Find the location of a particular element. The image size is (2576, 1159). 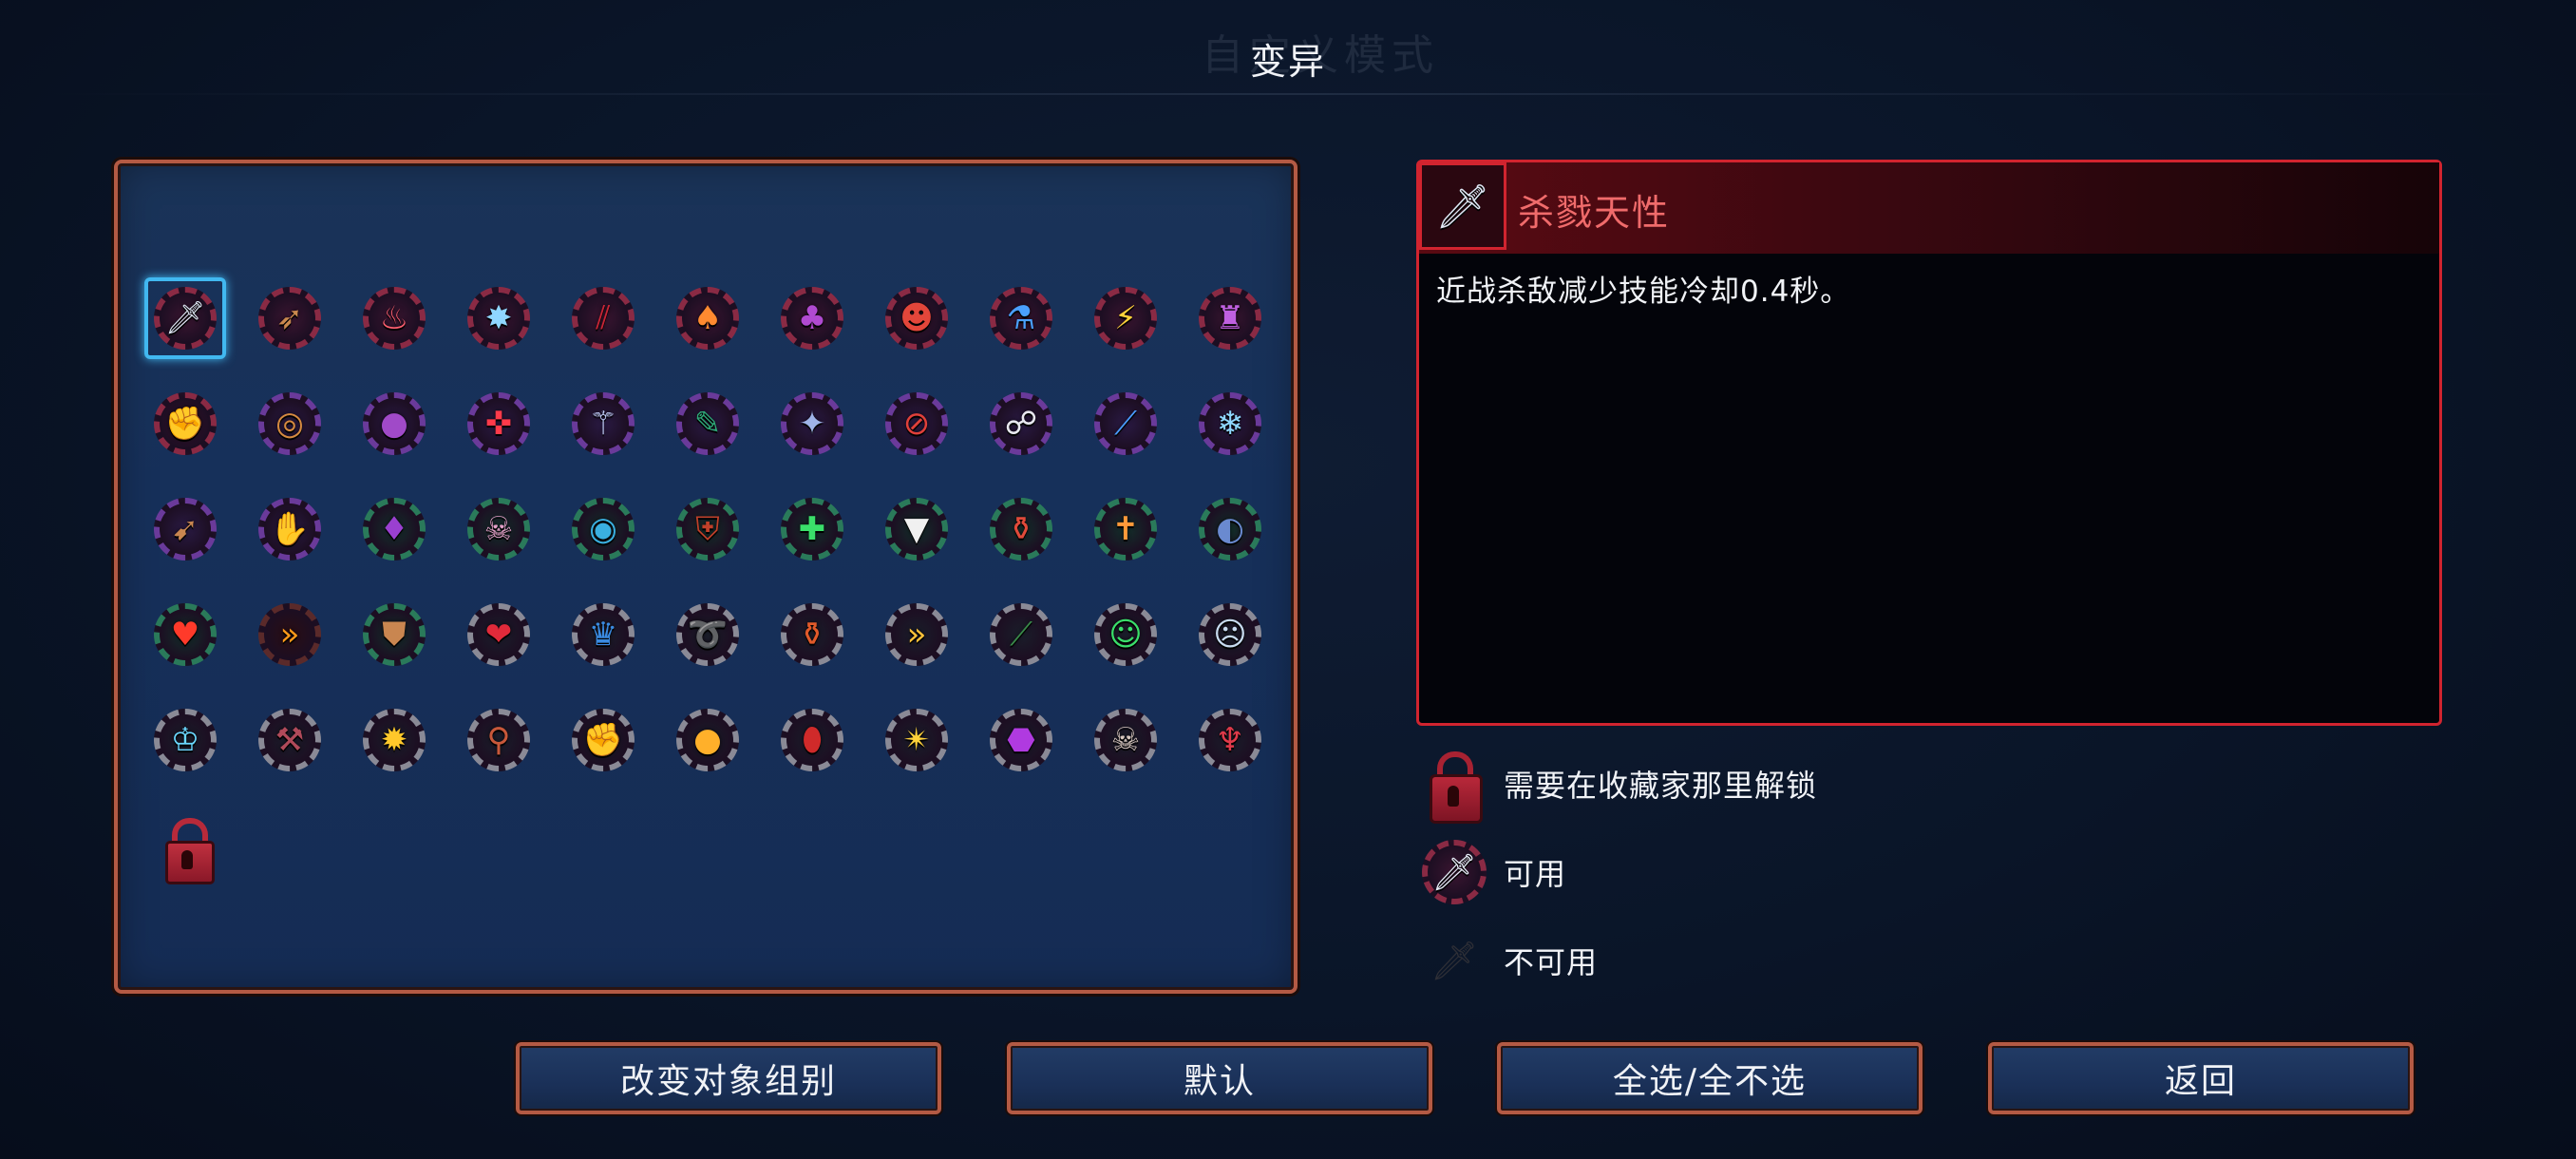

trident-icon: ⚚ is located at coordinates (603, 424).